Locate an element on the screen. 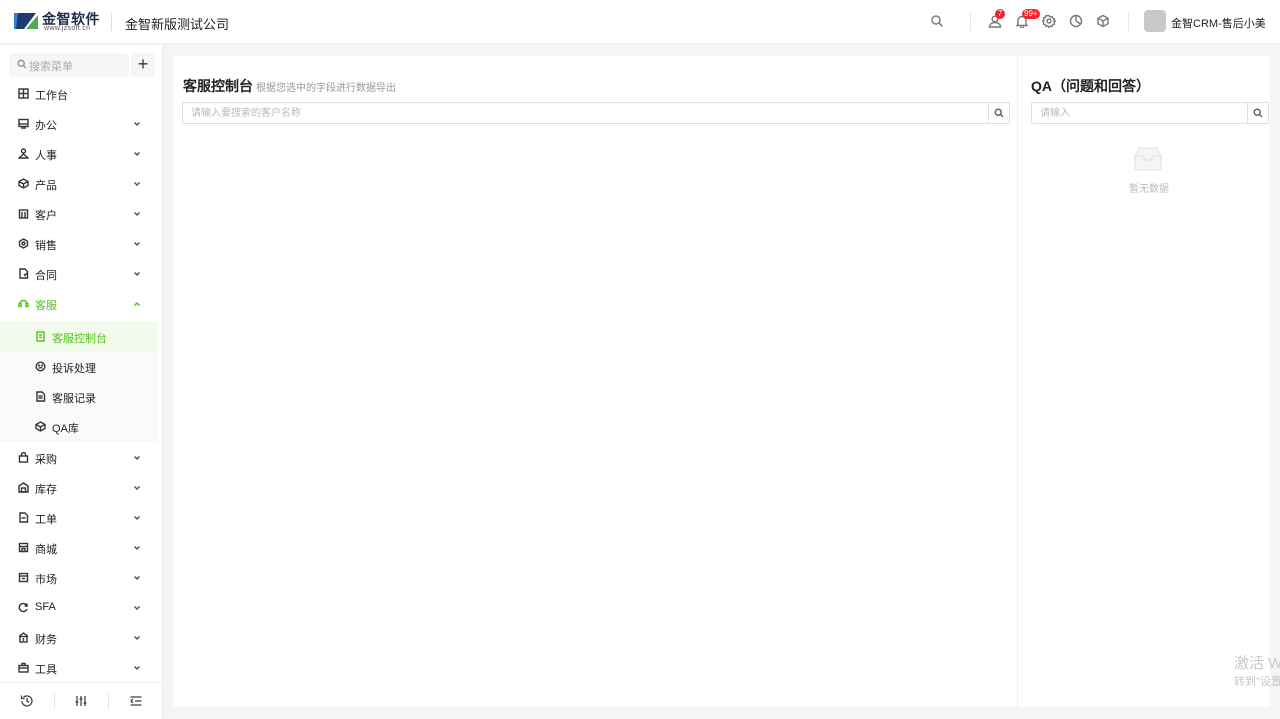  avatar is located at coordinates (1155, 21).